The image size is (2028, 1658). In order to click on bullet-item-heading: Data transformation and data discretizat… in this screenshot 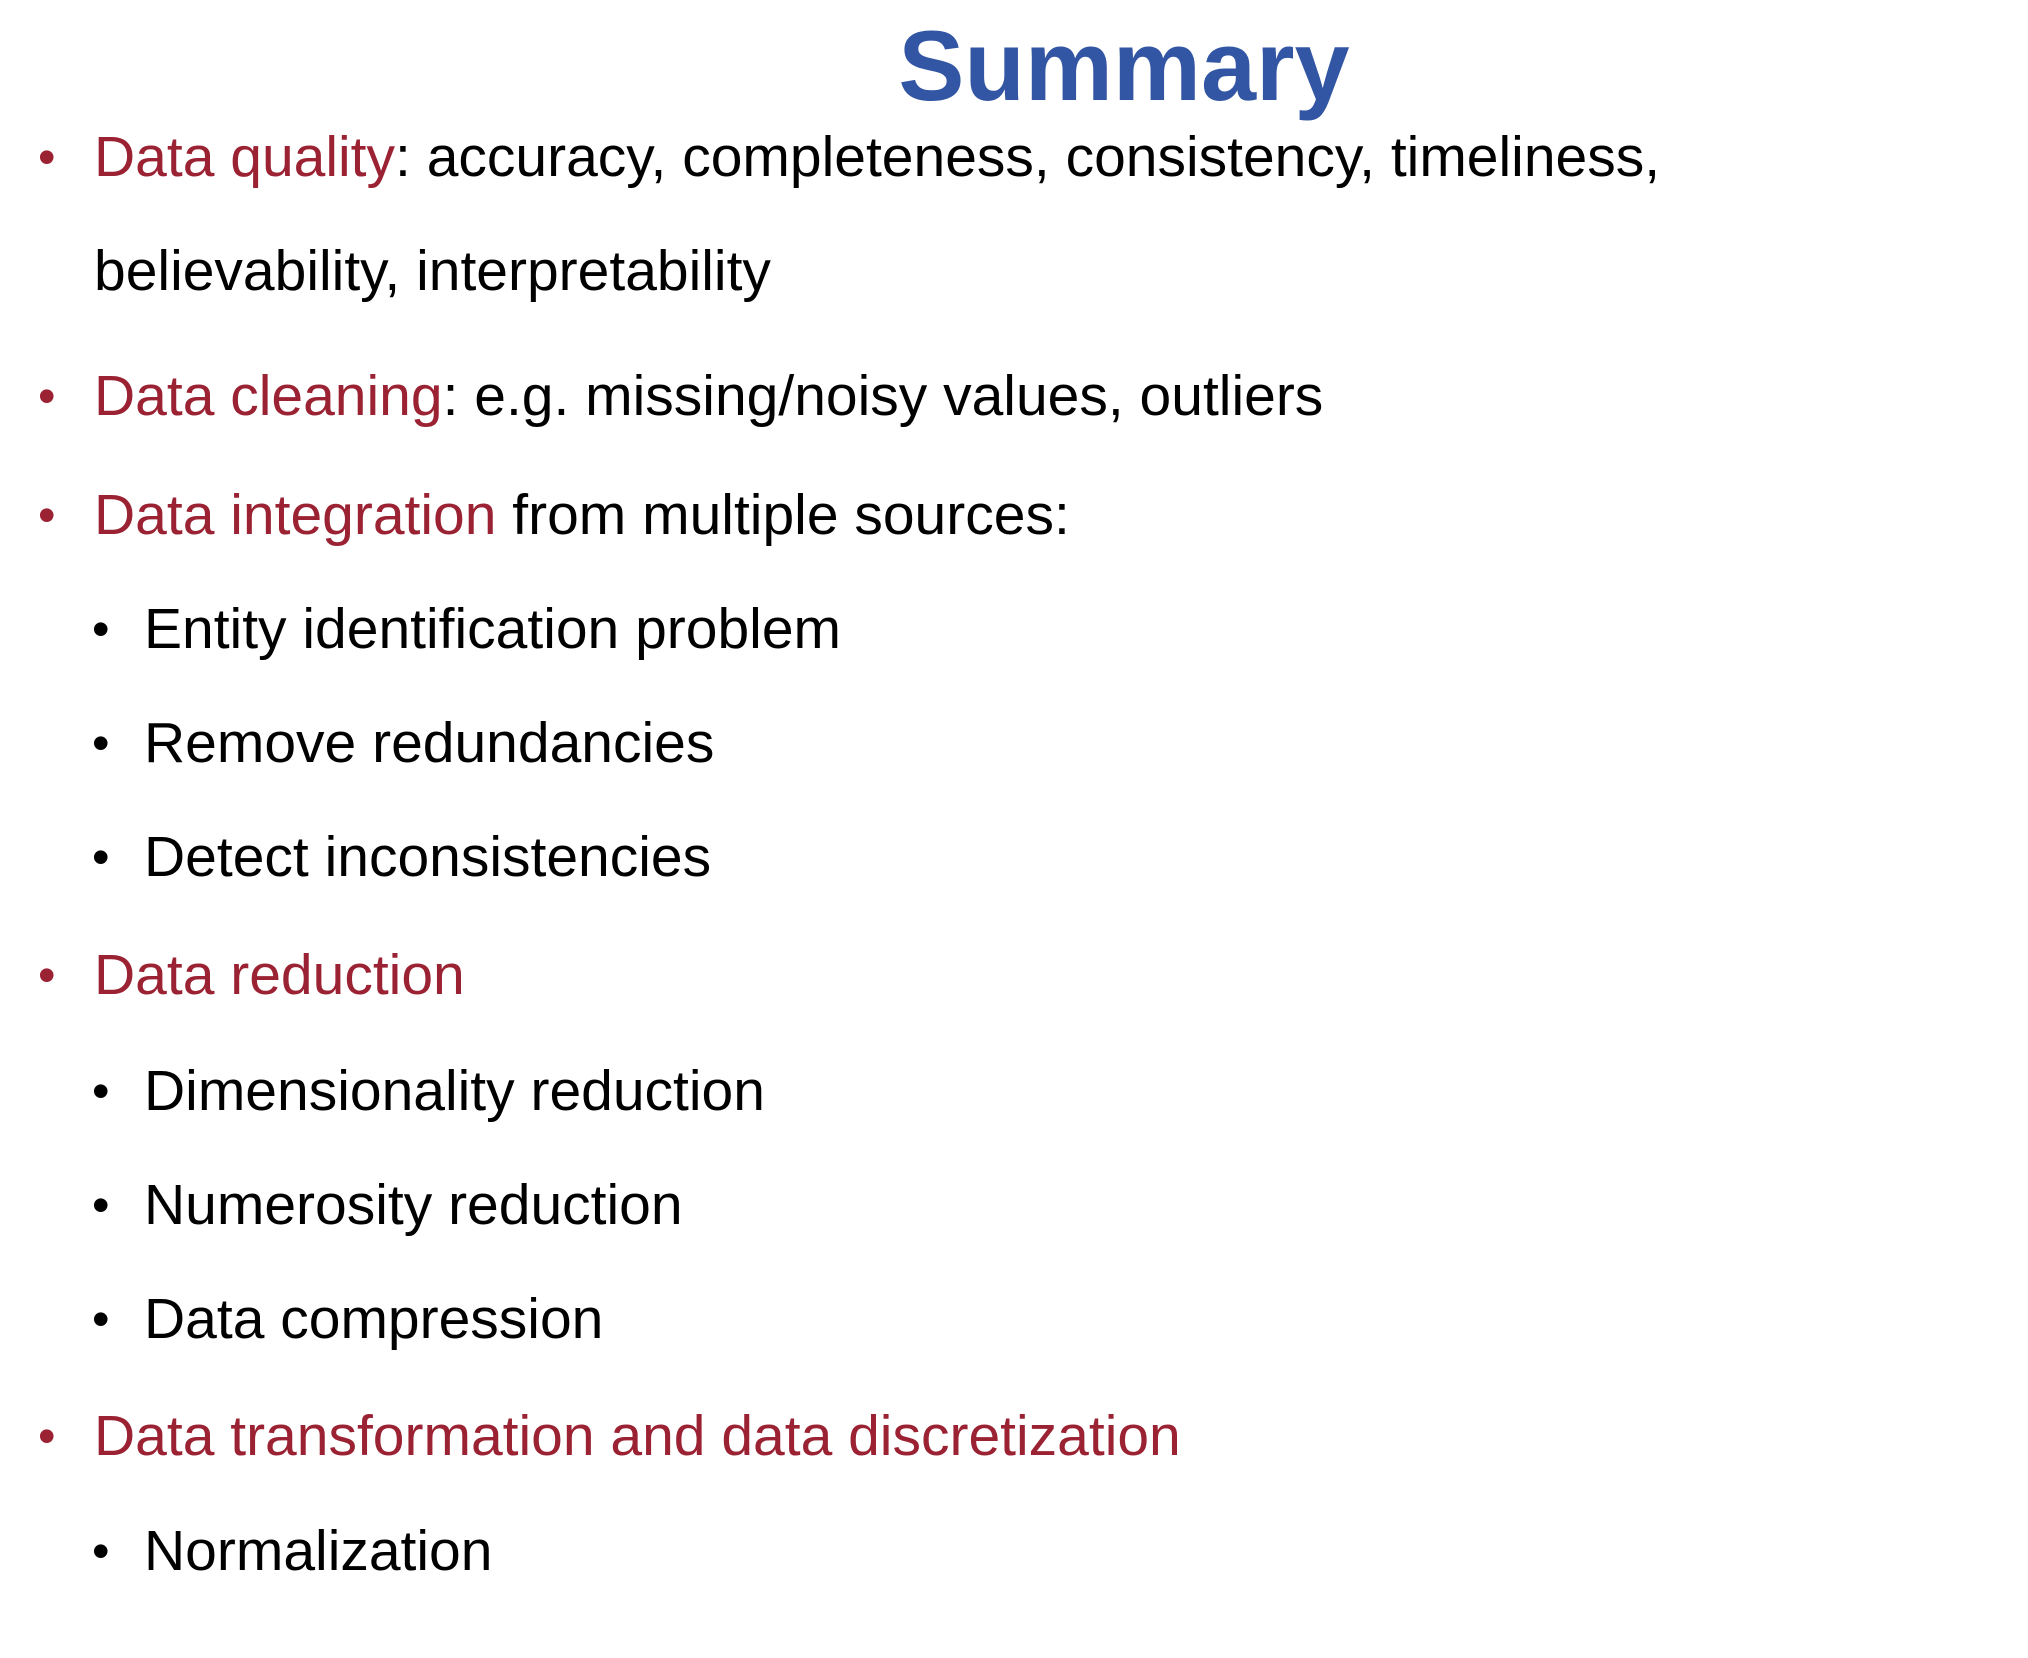, I will do `click(637, 1436)`.